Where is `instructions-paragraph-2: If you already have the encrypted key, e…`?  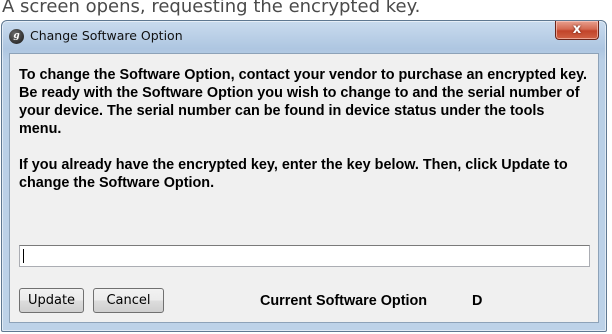 instructions-paragraph-2: If you already have the encrypted key, e… is located at coordinates (293, 174).